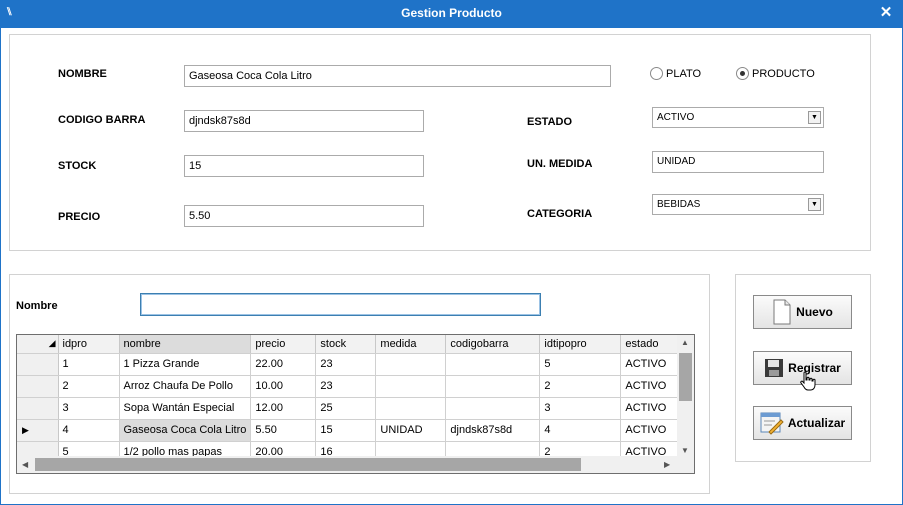 The width and height of the screenshot is (903, 505). I want to click on current-row-indicator-icon: ▶, so click(25, 429).